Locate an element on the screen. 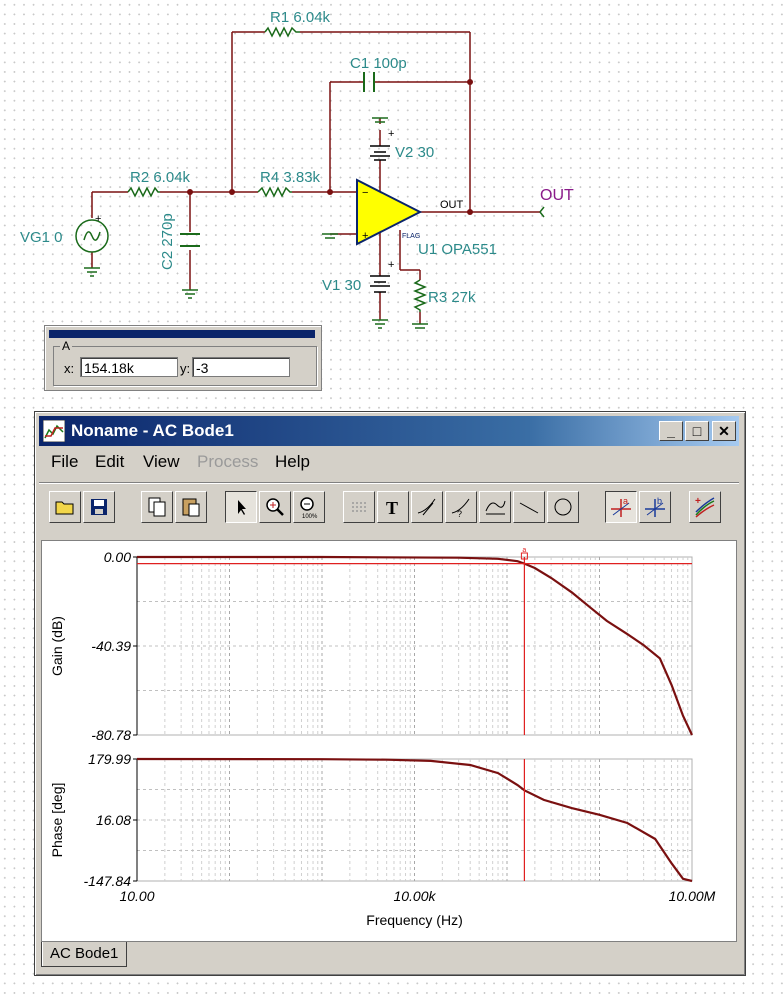 The image size is (783, 996). gain-y-tick-label: -80.78 is located at coordinates (111, 735).